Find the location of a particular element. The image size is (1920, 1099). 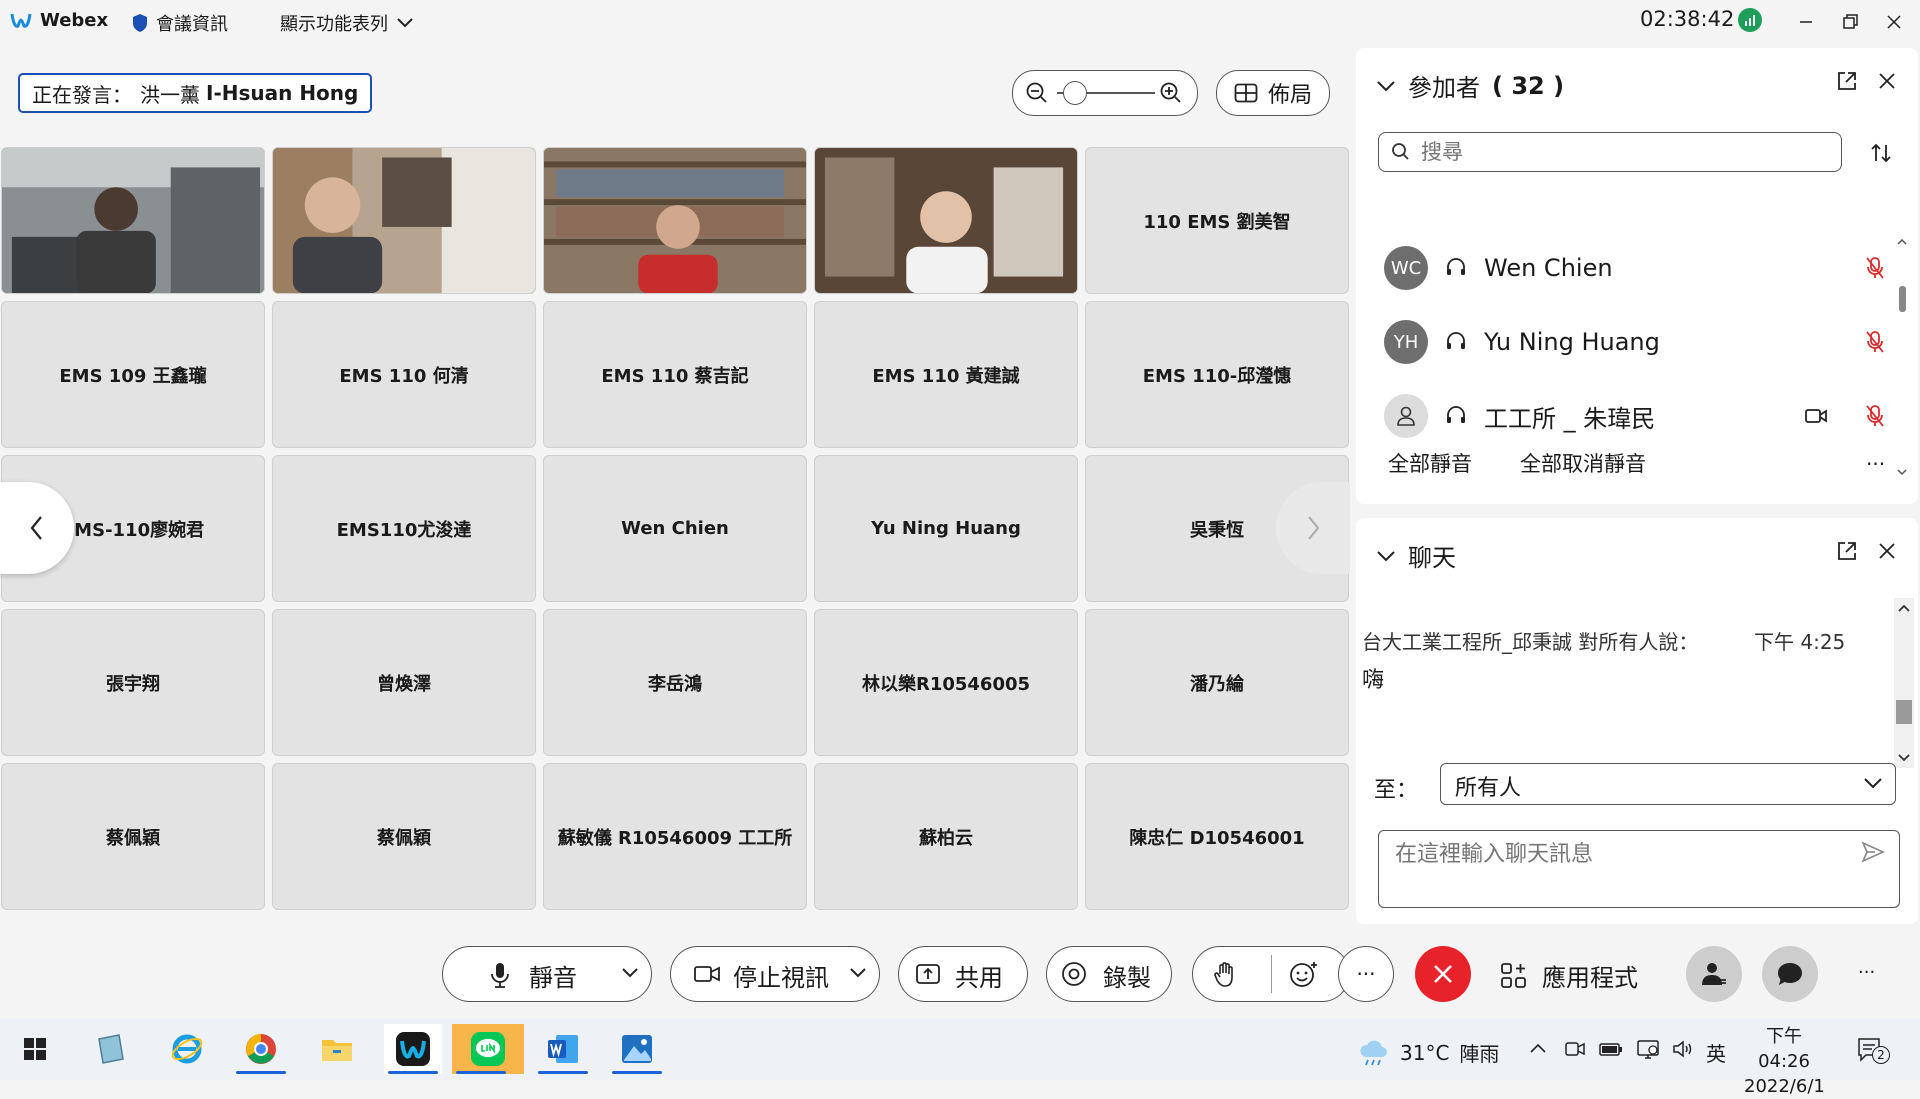

zoom-in-icon is located at coordinates (1171, 93).